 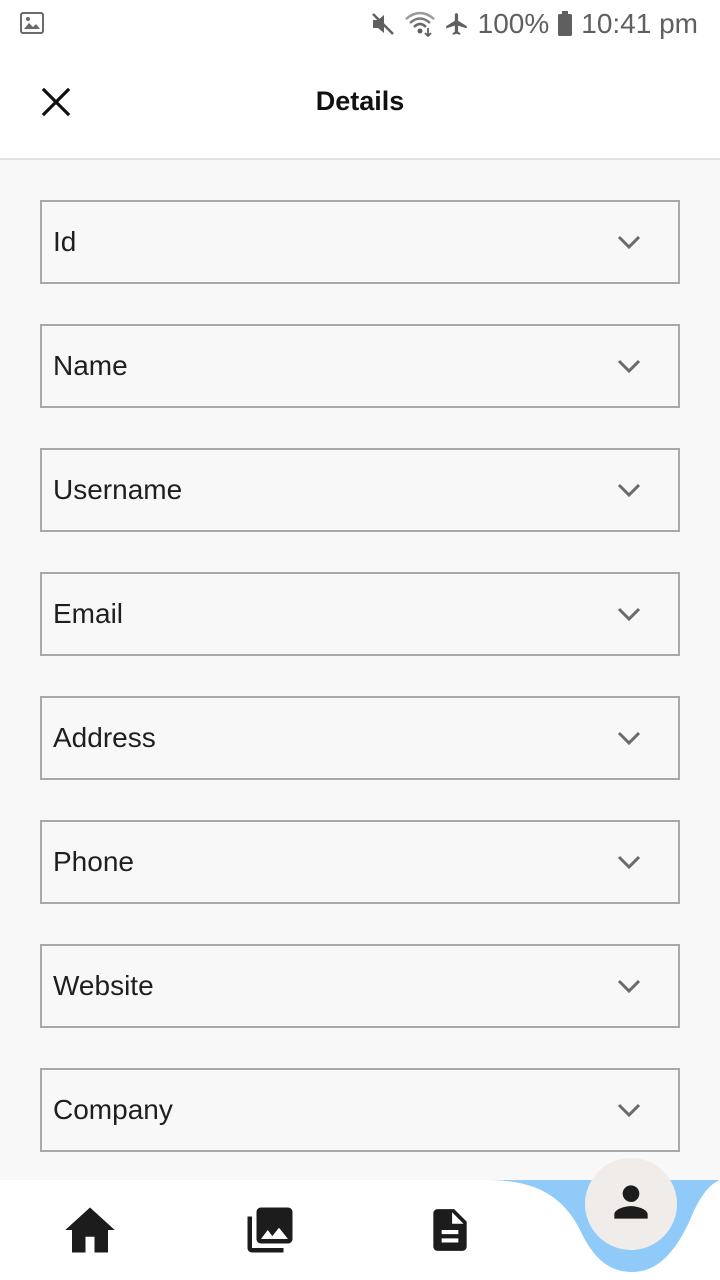 What do you see at coordinates (360, 366) in the screenshot?
I see `field-row-name: Name` at bounding box center [360, 366].